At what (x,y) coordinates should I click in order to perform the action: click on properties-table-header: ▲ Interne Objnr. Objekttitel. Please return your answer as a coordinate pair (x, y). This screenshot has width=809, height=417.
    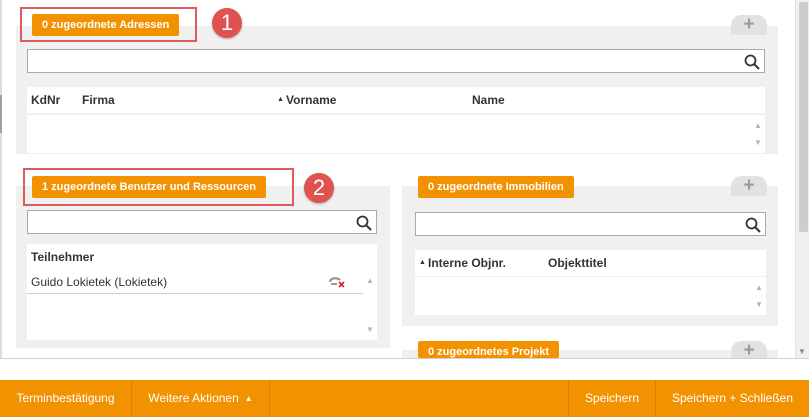
    Looking at the image, I should click on (590, 263).